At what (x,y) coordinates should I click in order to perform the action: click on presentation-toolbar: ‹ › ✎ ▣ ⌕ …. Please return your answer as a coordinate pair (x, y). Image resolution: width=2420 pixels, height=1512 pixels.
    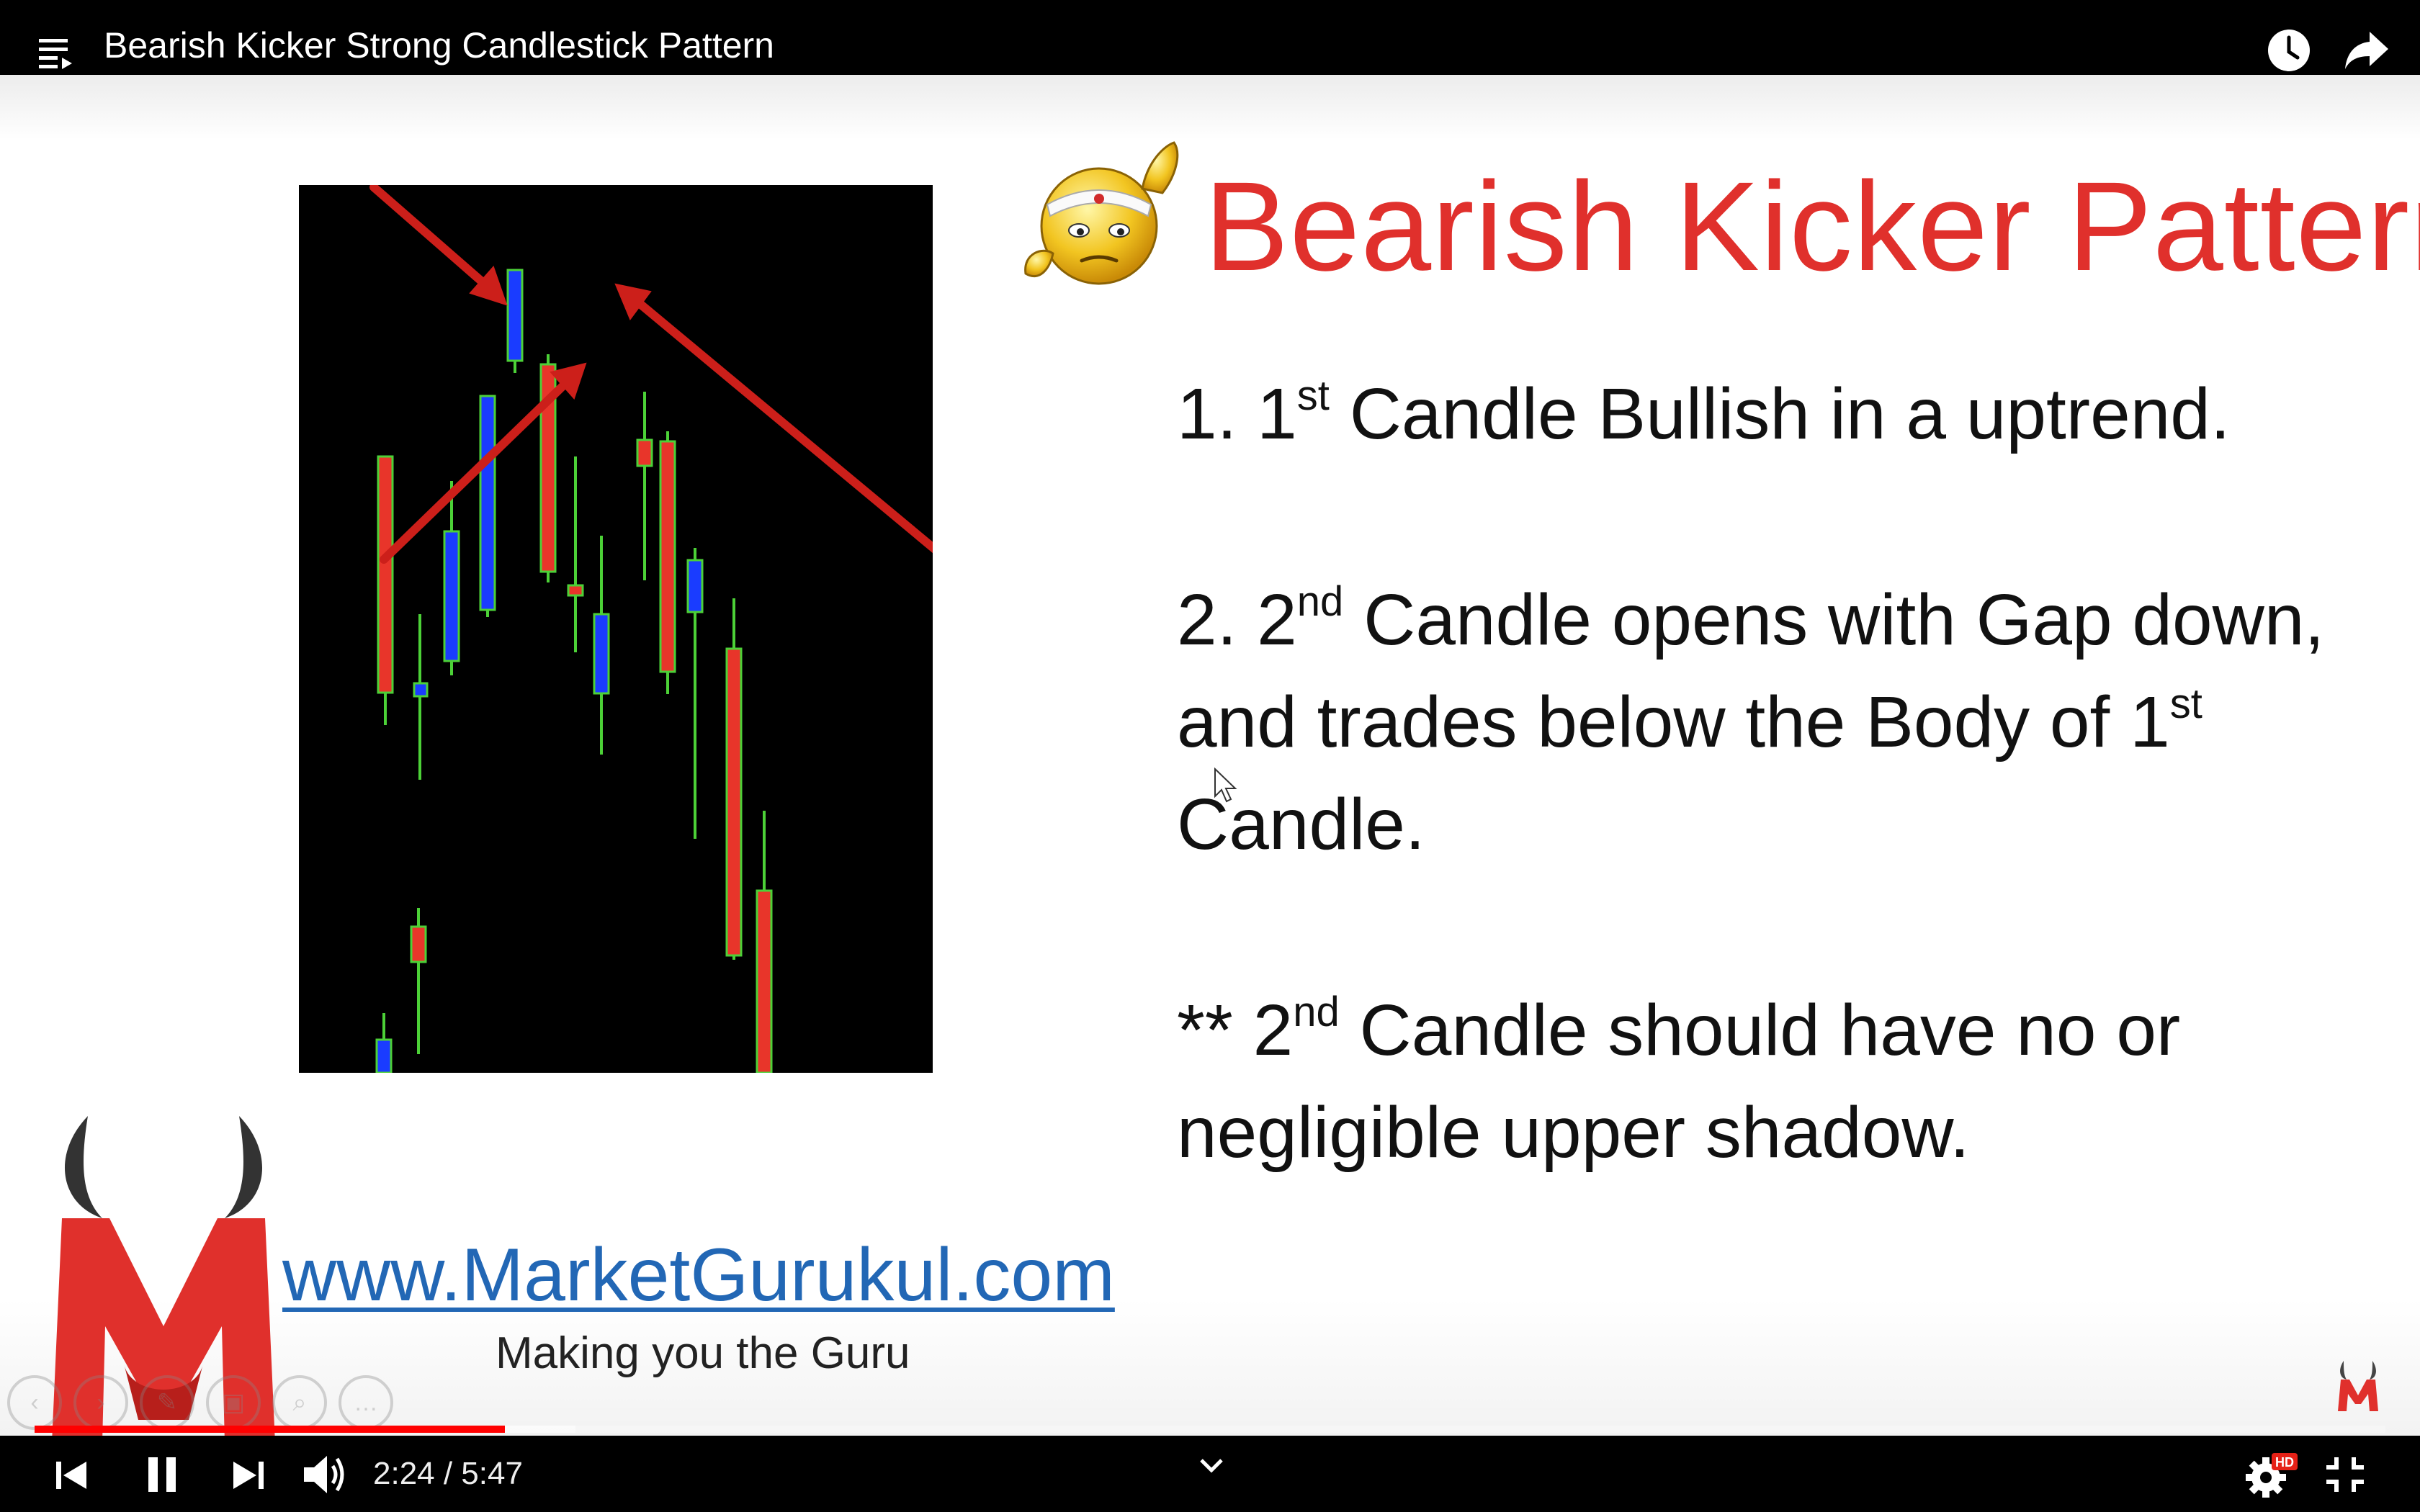
    Looking at the image, I should click on (200, 1404).